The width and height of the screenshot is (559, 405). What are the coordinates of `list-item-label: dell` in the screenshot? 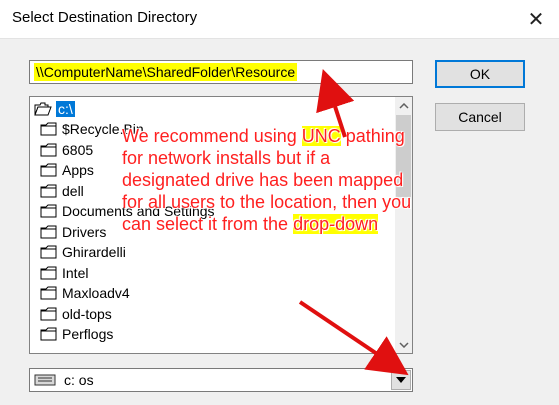 It's located at (73, 190).